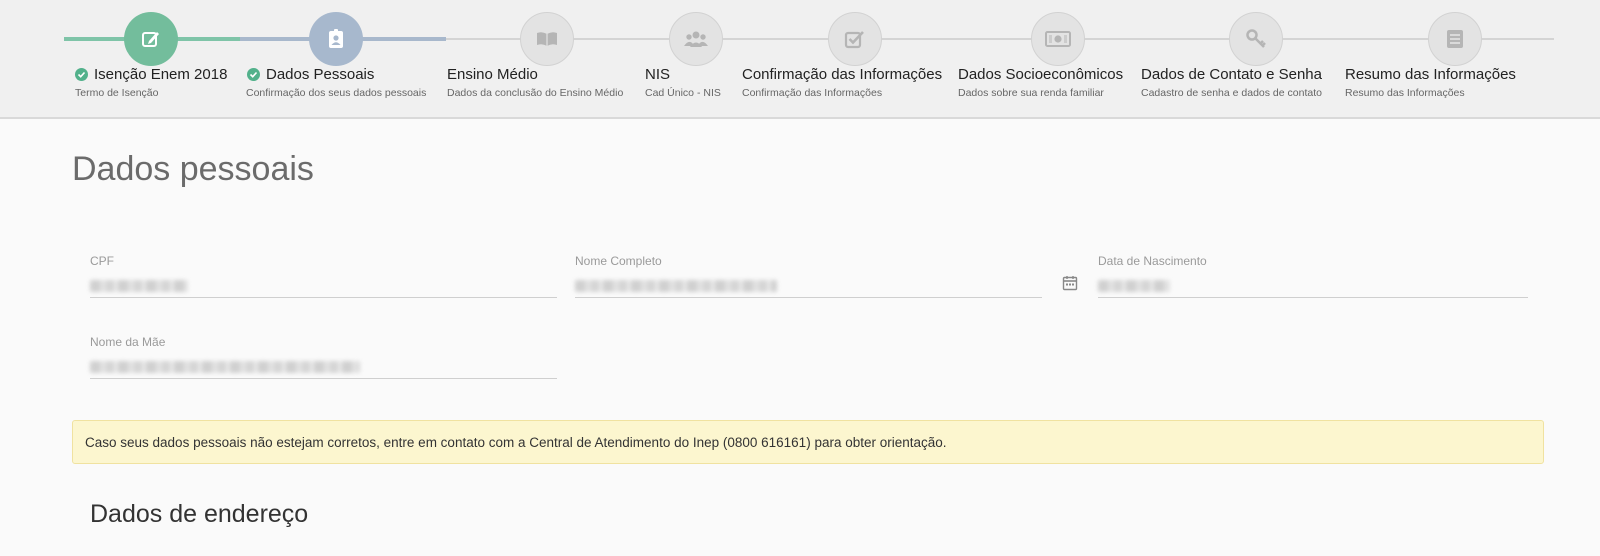  What do you see at coordinates (151, 39) in the screenshot?
I see `pencil-square-icon` at bounding box center [151, 39].